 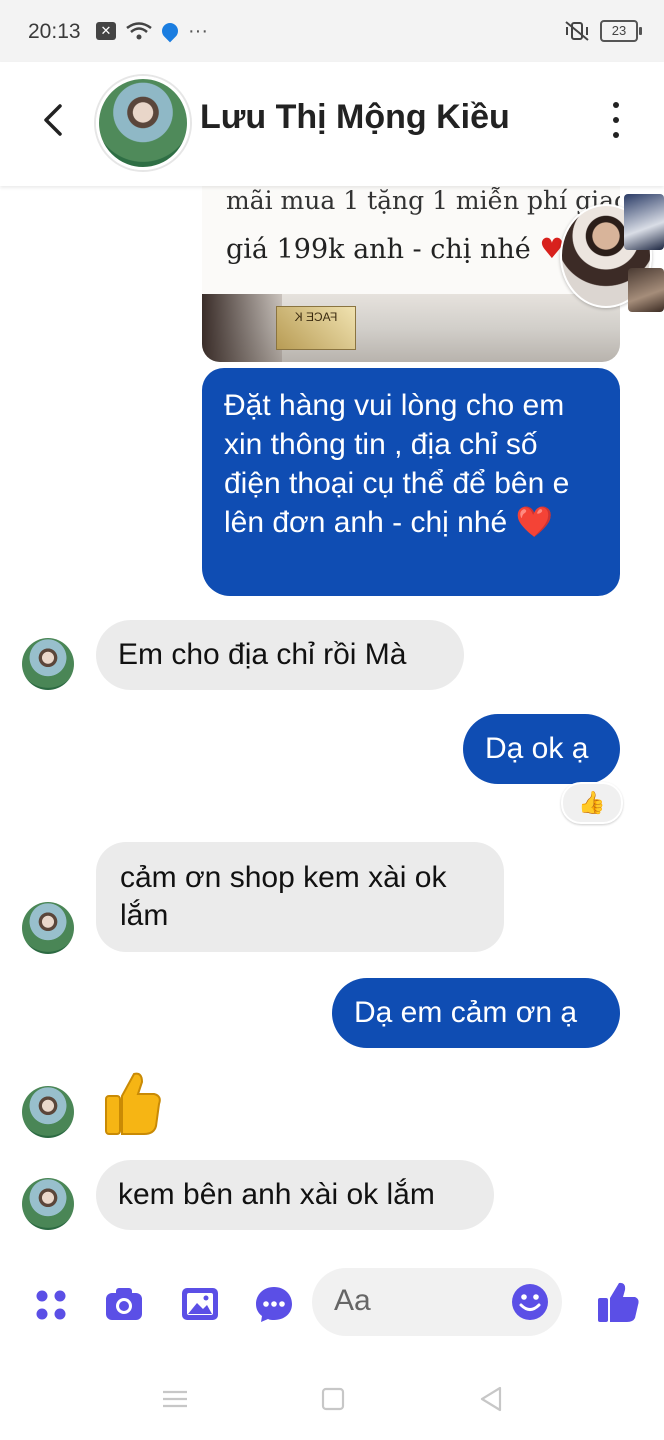 I want to click on gallery-icon, so click(x=200, y=1304).